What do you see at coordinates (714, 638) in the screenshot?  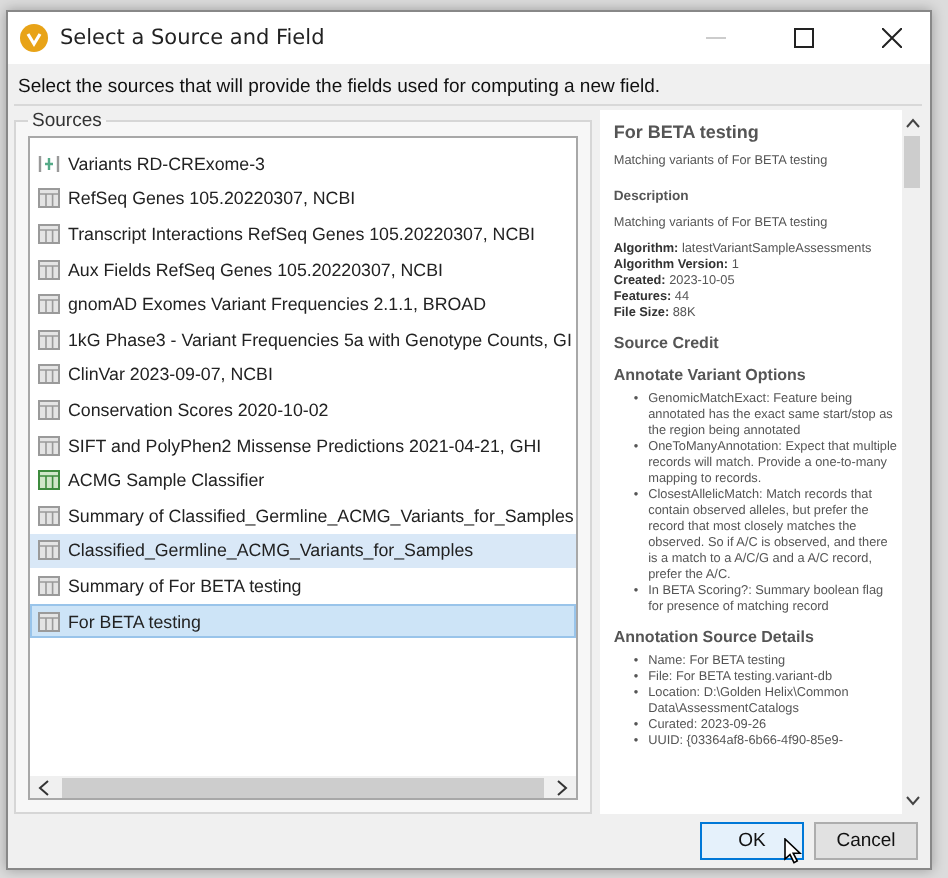 I see `section-heading: Annotation Source Details` at bounding box center [714, 638].